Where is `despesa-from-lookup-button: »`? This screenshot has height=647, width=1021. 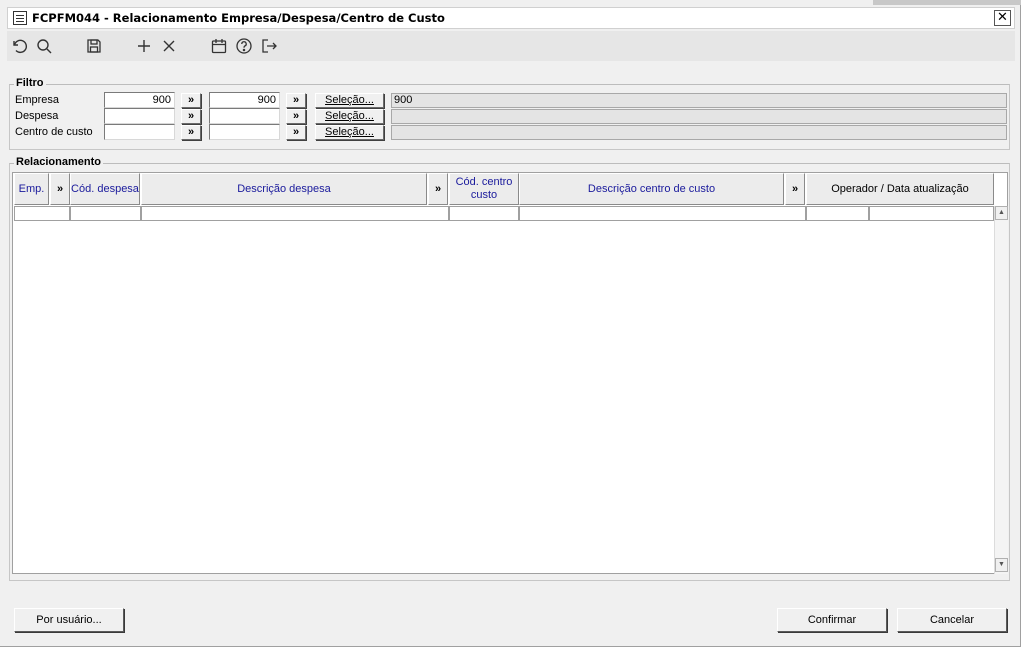 despesa-from-lookup-button: » is located at coordinates (191, 116).